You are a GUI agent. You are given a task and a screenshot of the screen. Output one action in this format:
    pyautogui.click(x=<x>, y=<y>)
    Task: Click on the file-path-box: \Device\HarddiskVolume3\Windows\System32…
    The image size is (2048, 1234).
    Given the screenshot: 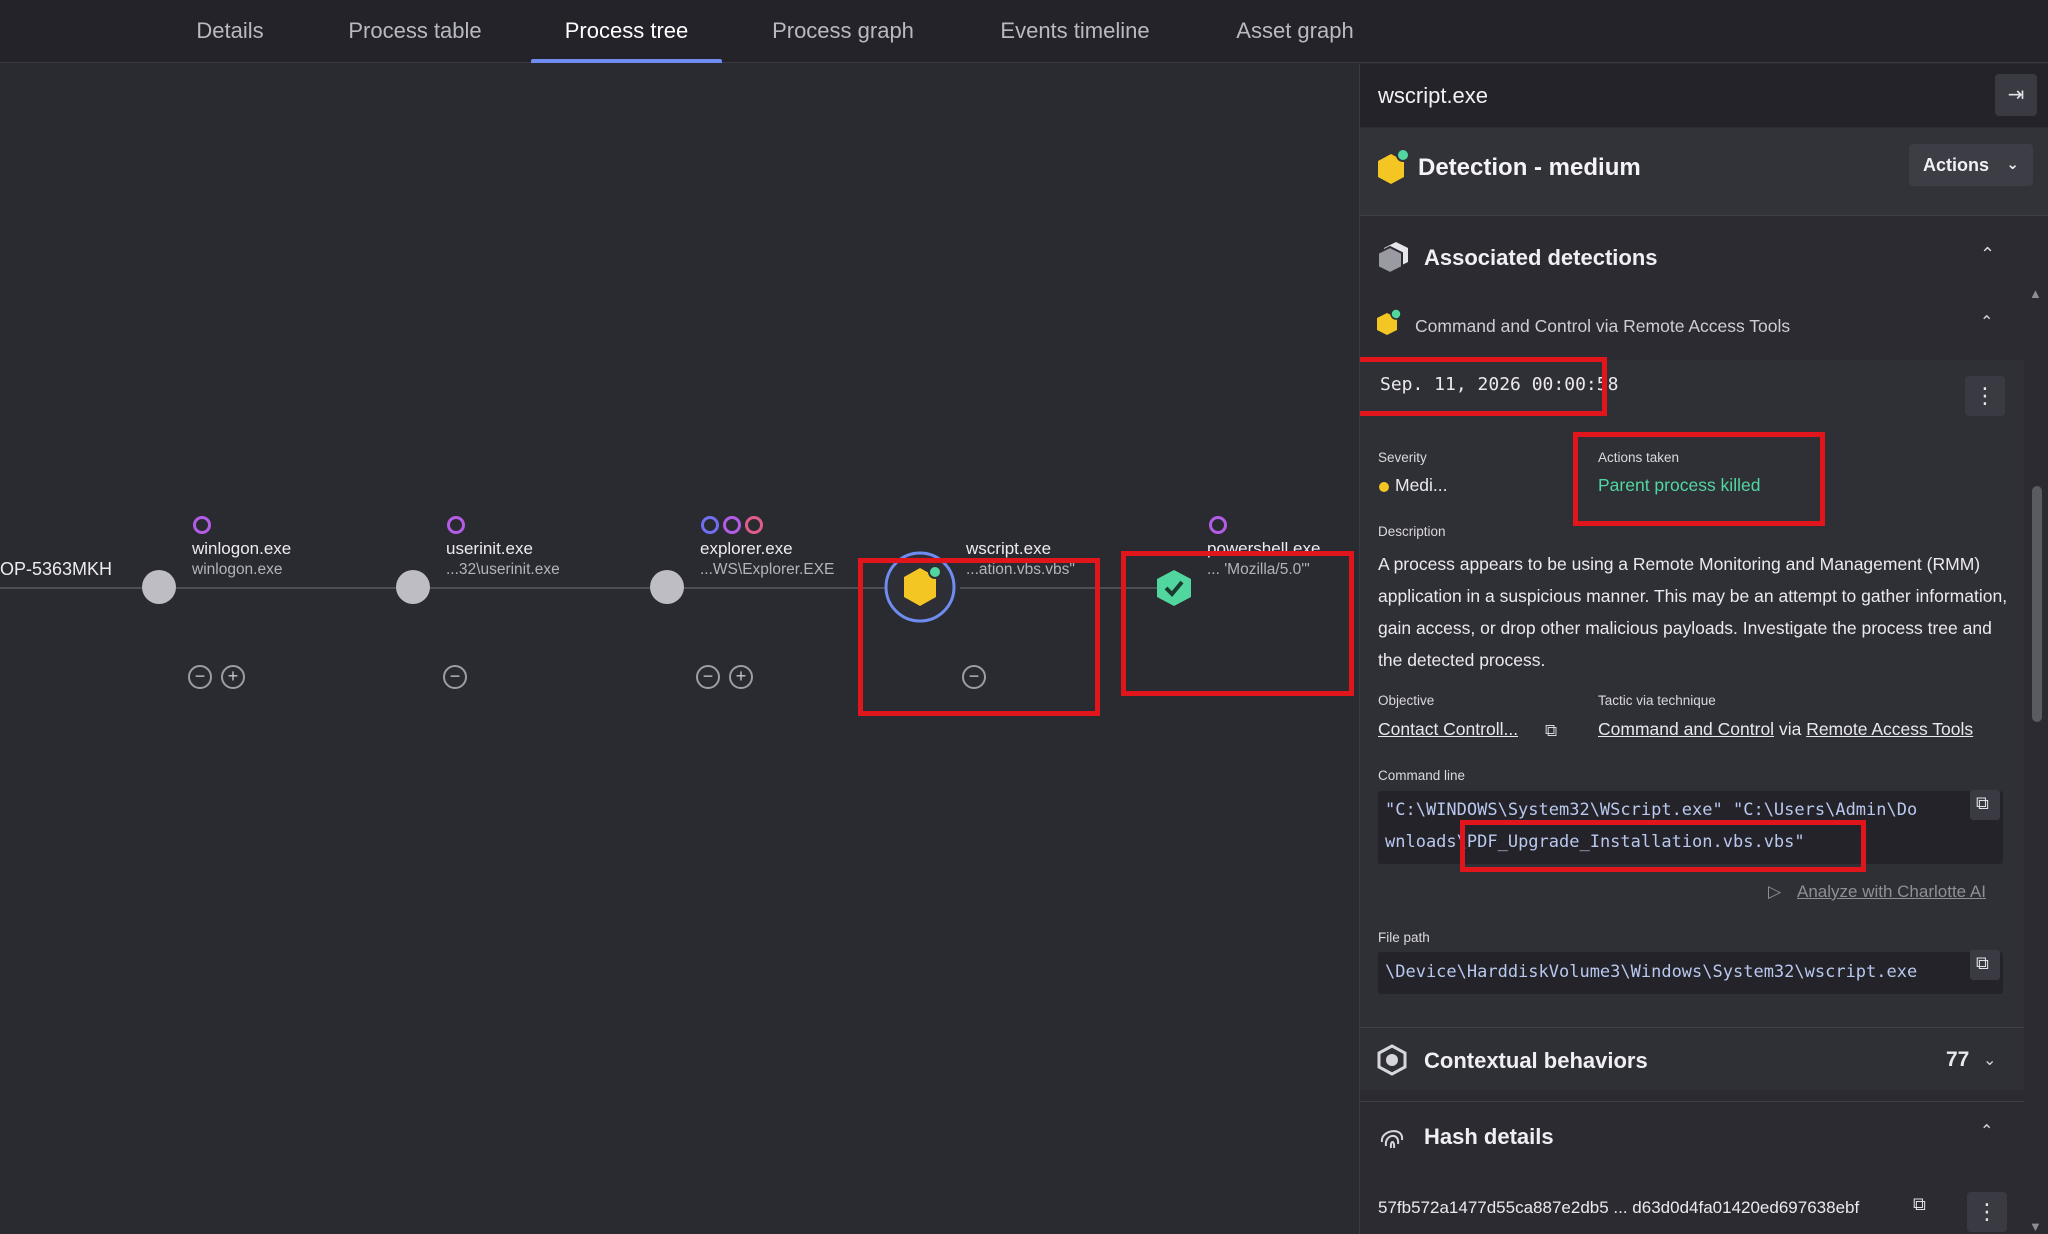 What is the action you would take?
    pyautogui.click(x=1690, y=973)
    